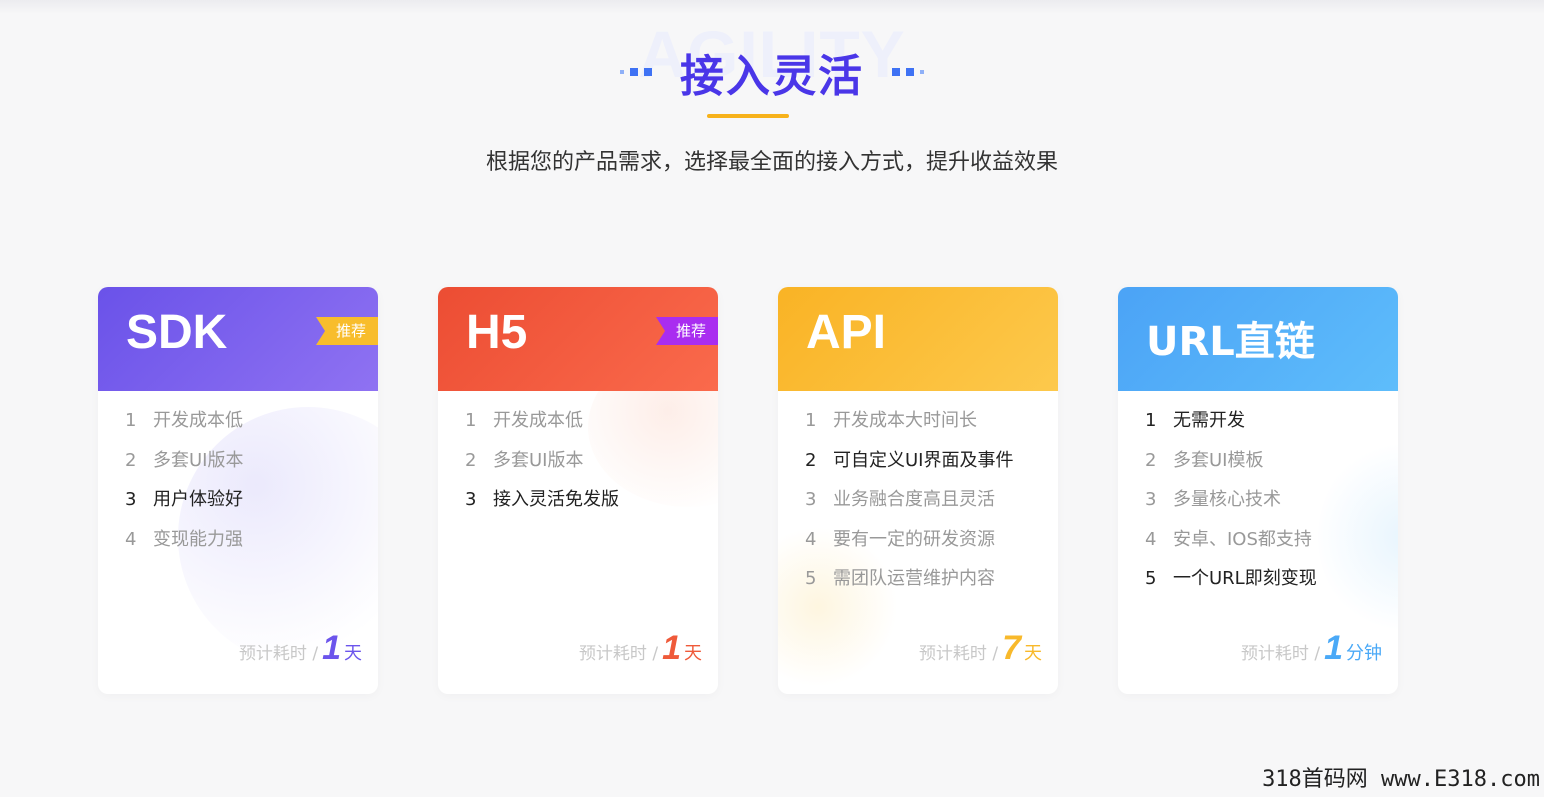 This screenshot has width=1544, height=797. Describe the element at coordinates (771, 162) in the screenshot. I see `section-subtitle: 根据您的产品需求，选择最全面的接入方式，提升收益效果` at that location.